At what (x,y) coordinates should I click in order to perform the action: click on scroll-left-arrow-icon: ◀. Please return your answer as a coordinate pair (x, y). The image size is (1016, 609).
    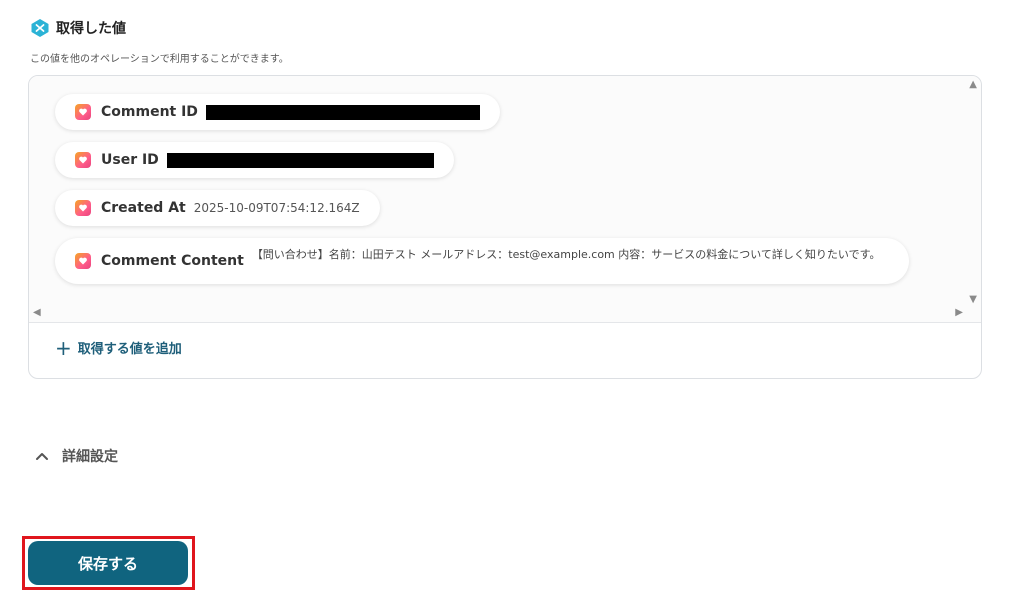
    Looking at the image, I should click on (37, 312).